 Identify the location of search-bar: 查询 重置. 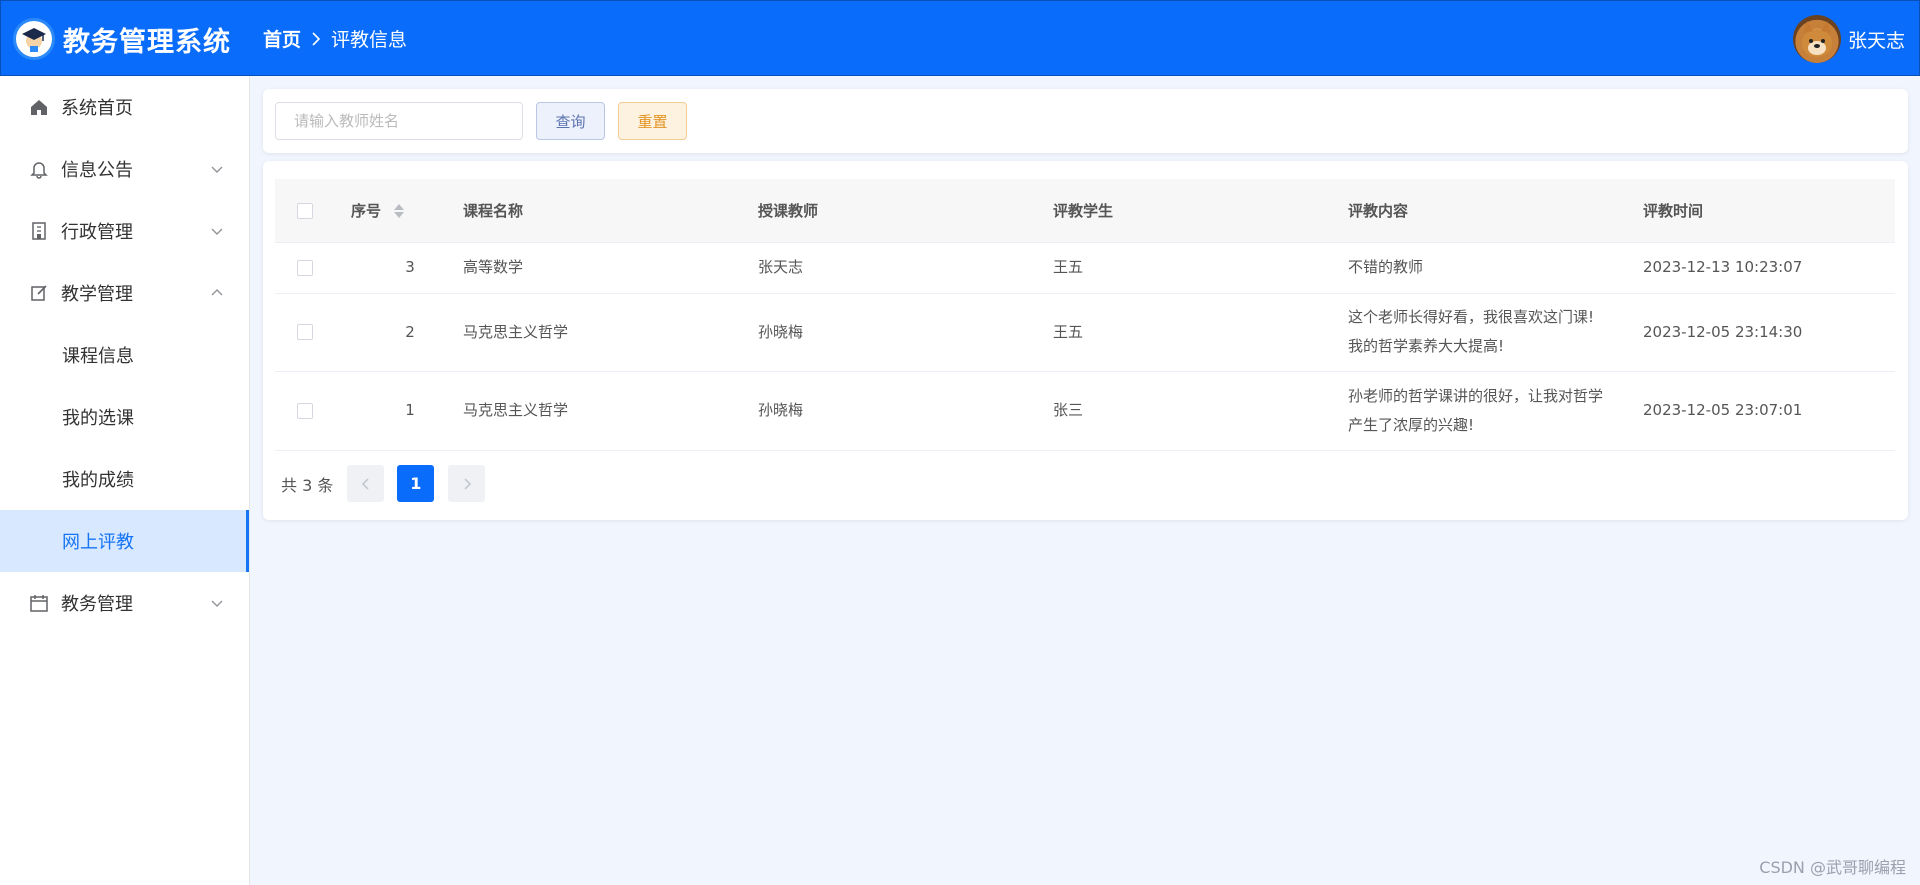
(1085, 121).